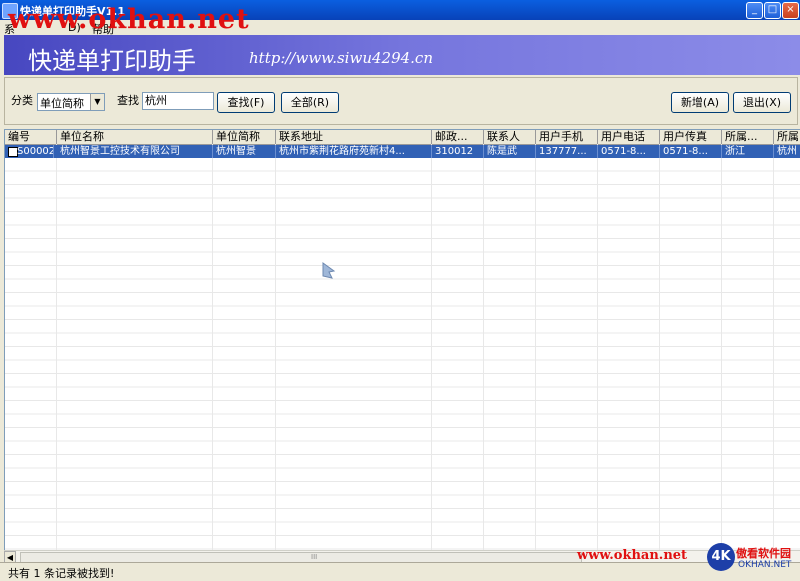 The width and height of the screenshot is (800, 581). What do you see at coordinates (135, 151) in the screenshot?
I see `cell-company: 杭州智景工控技术有限公司` at bounding box center [135, 151].